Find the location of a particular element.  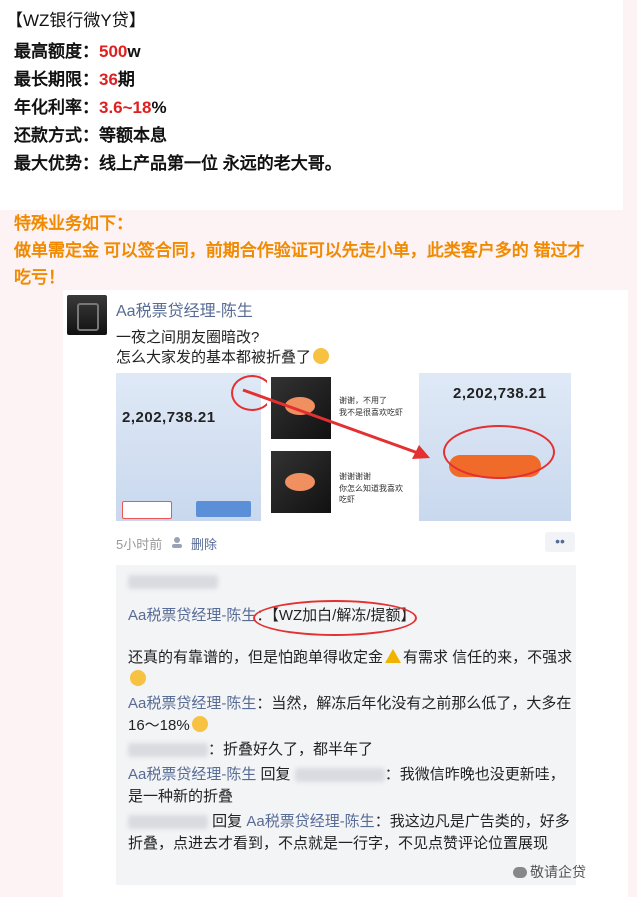

red-arrow-icon is located at coordinates (336, 423).